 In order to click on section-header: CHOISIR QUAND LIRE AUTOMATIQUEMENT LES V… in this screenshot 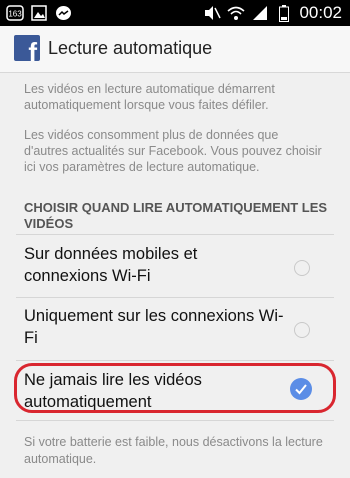, I will do `click(176, 215)`.